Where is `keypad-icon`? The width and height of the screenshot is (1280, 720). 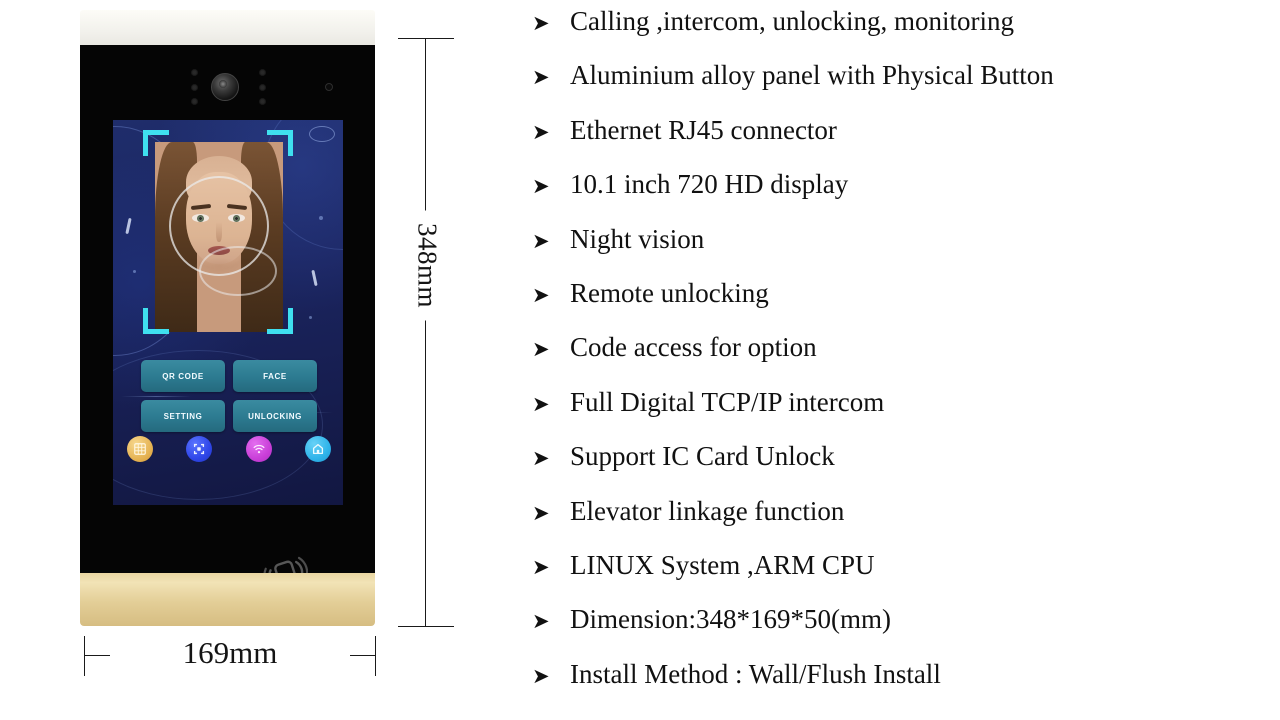 keypad-icon is located at coordinates (140, 449).